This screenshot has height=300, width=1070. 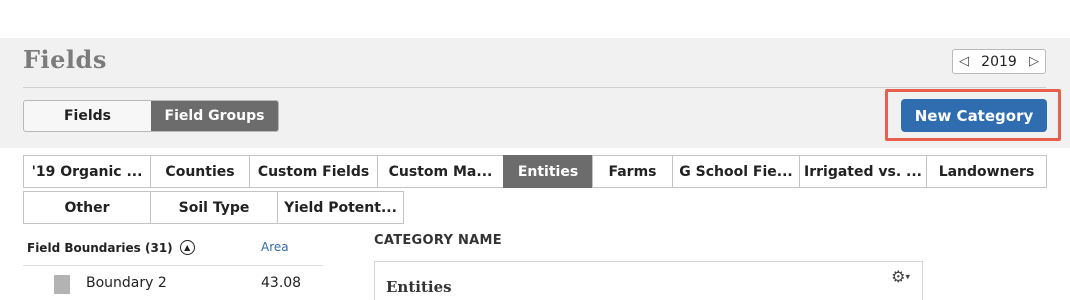 What do you see at coordinates (214, 116) in the screenshot?
I see `tab-field-groups: Field Groups` at bounding box center [214, 116].